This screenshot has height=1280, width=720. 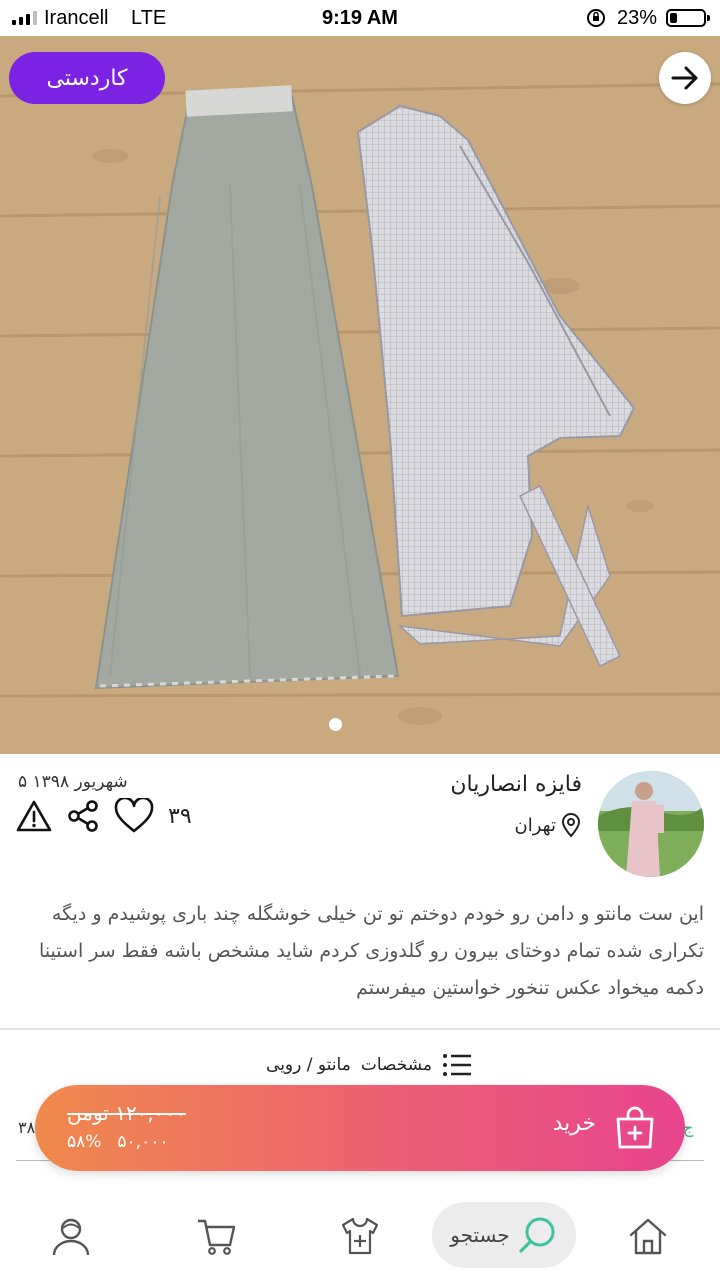 I want to click on handmade-badge: کاردستی, so click(x=87, y=78).